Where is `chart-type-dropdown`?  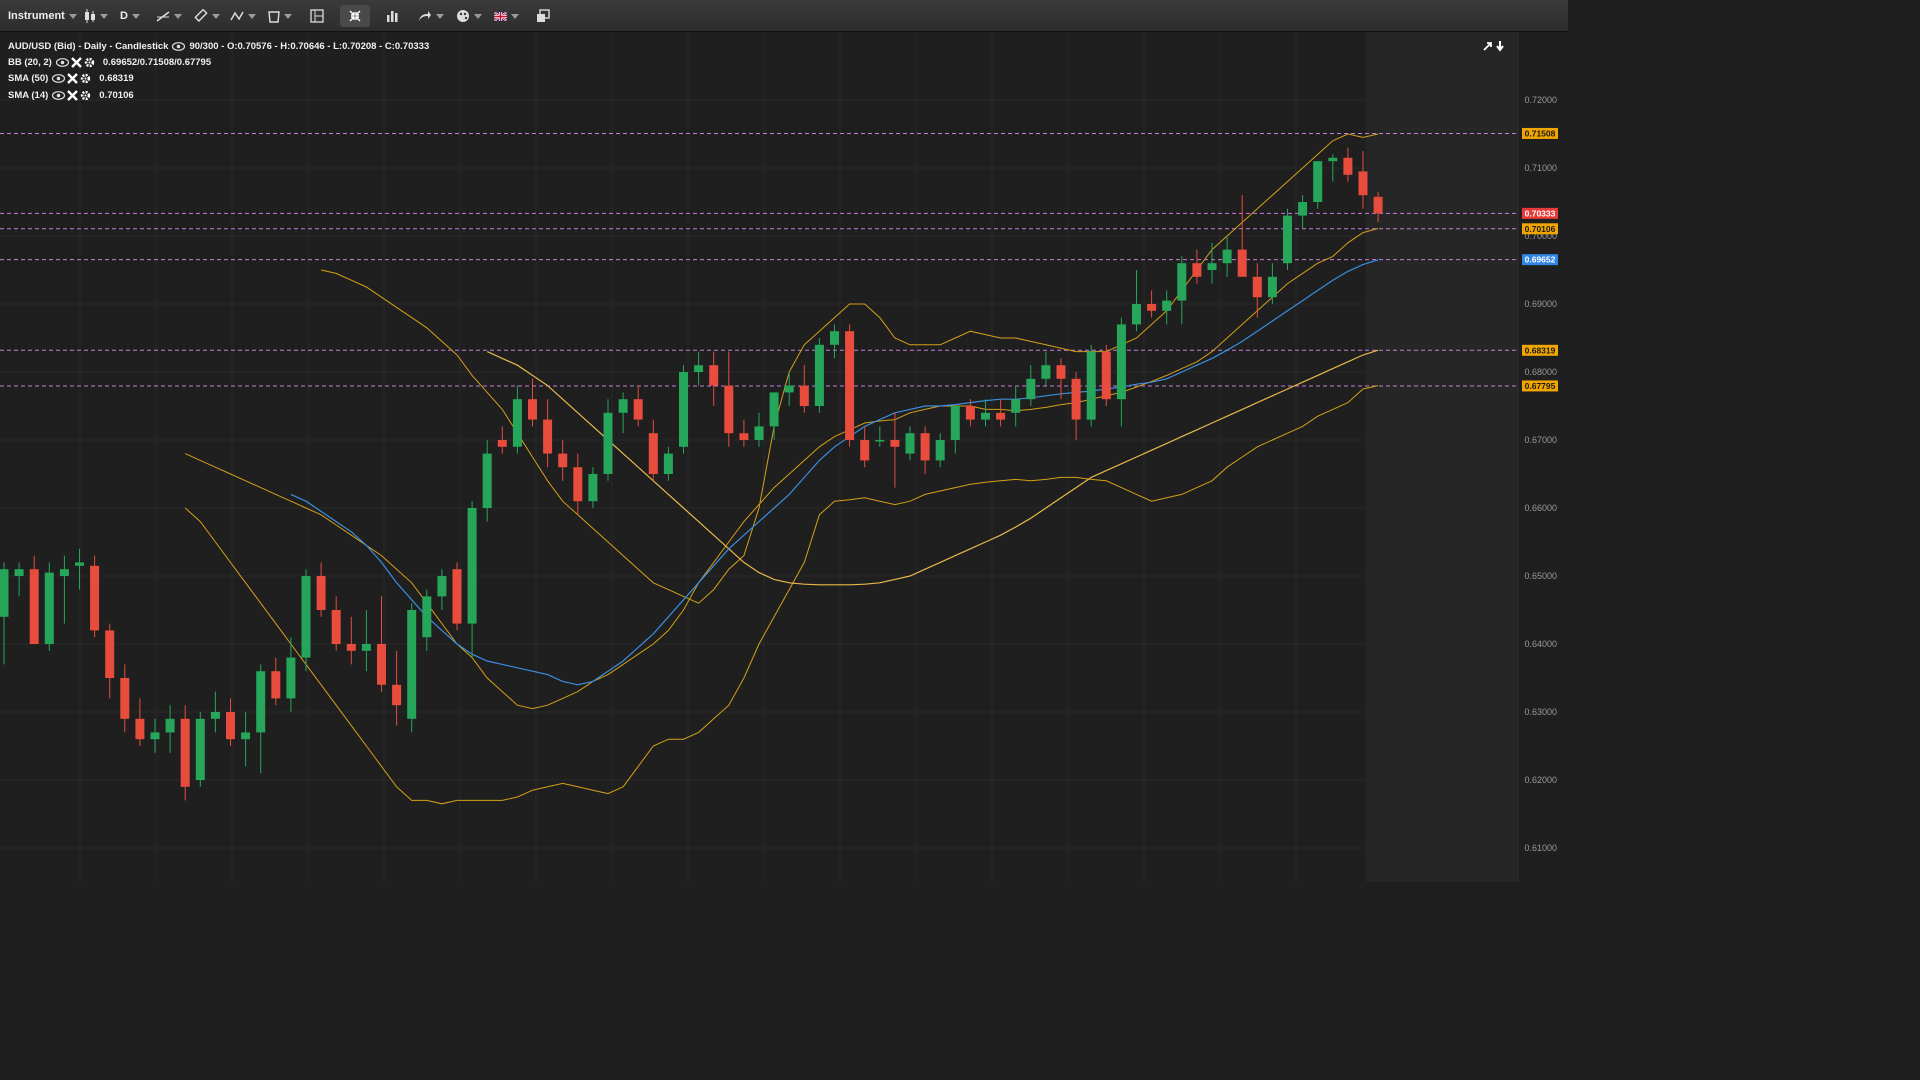
chart-type-dropdown is located at coordinates (96, 16).